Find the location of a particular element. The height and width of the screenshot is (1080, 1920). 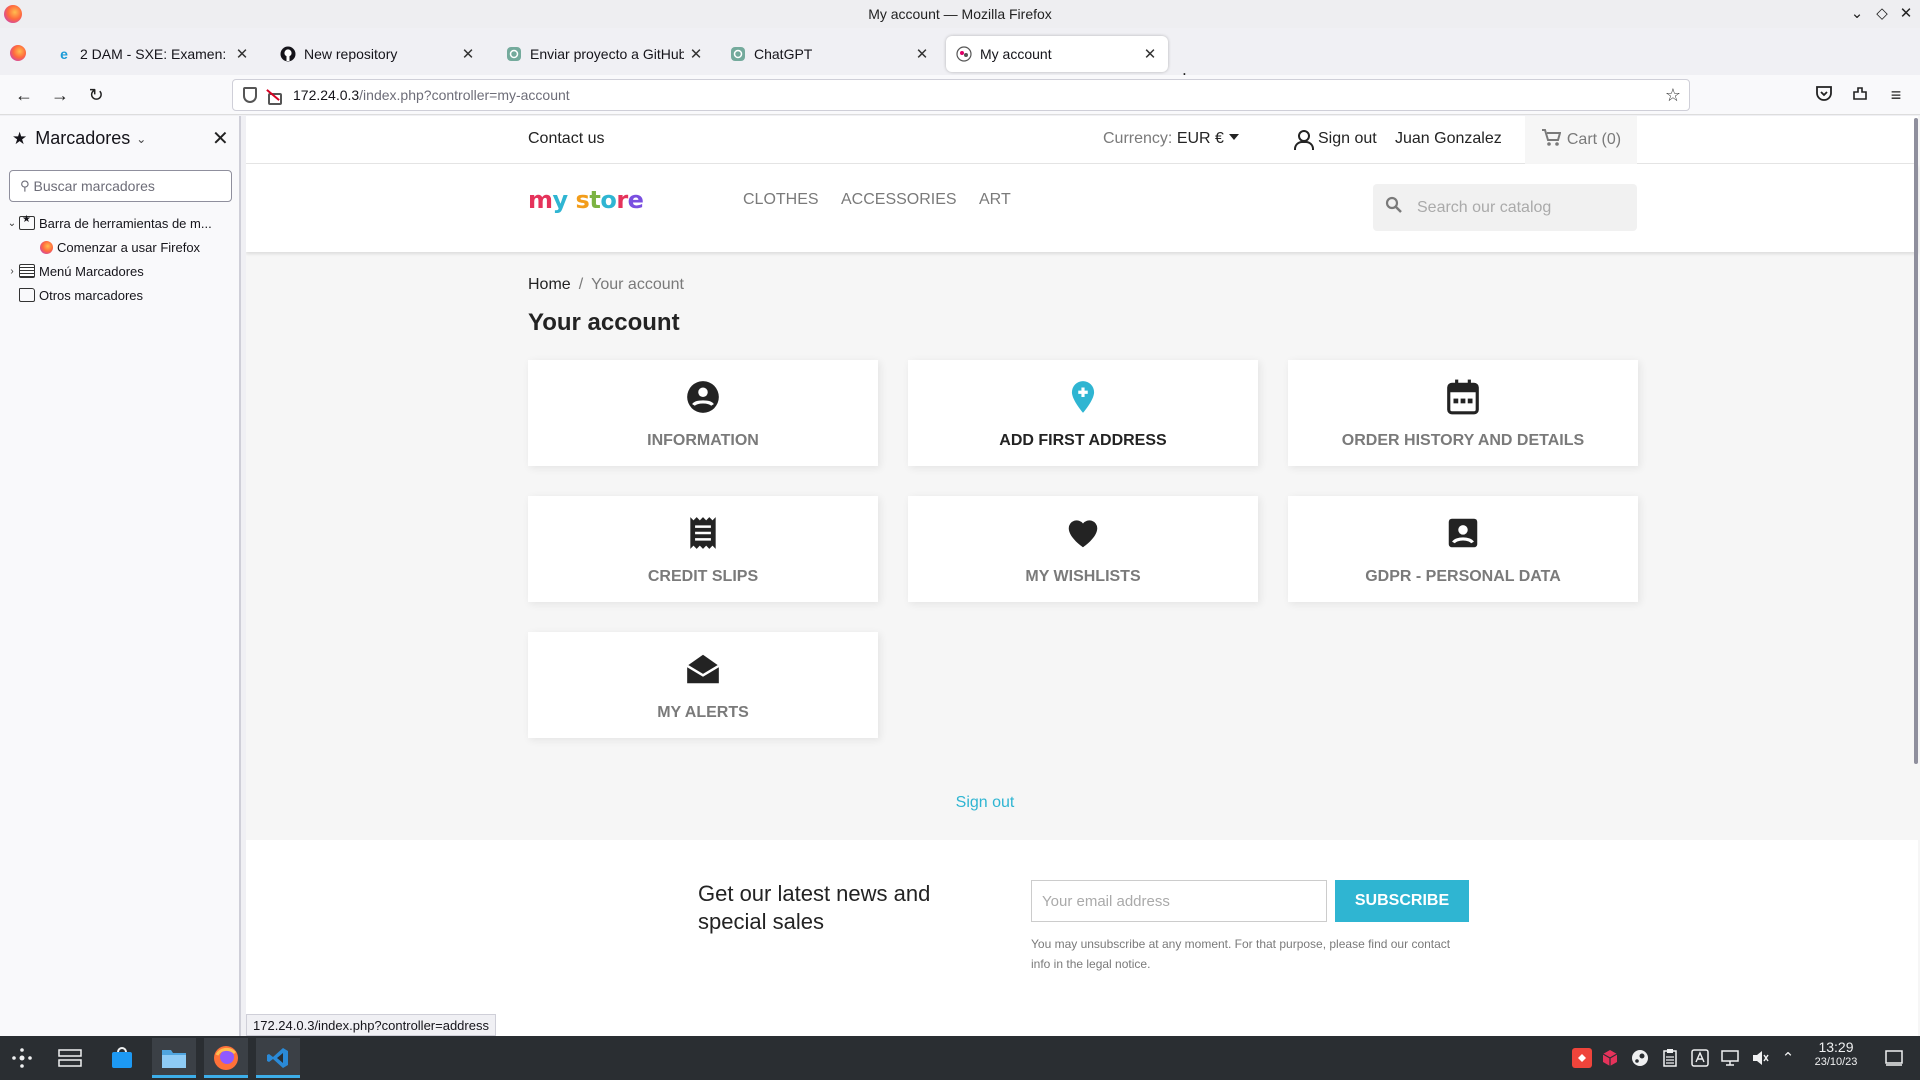

input-method-icon is located at coordinates (1700, 1058).